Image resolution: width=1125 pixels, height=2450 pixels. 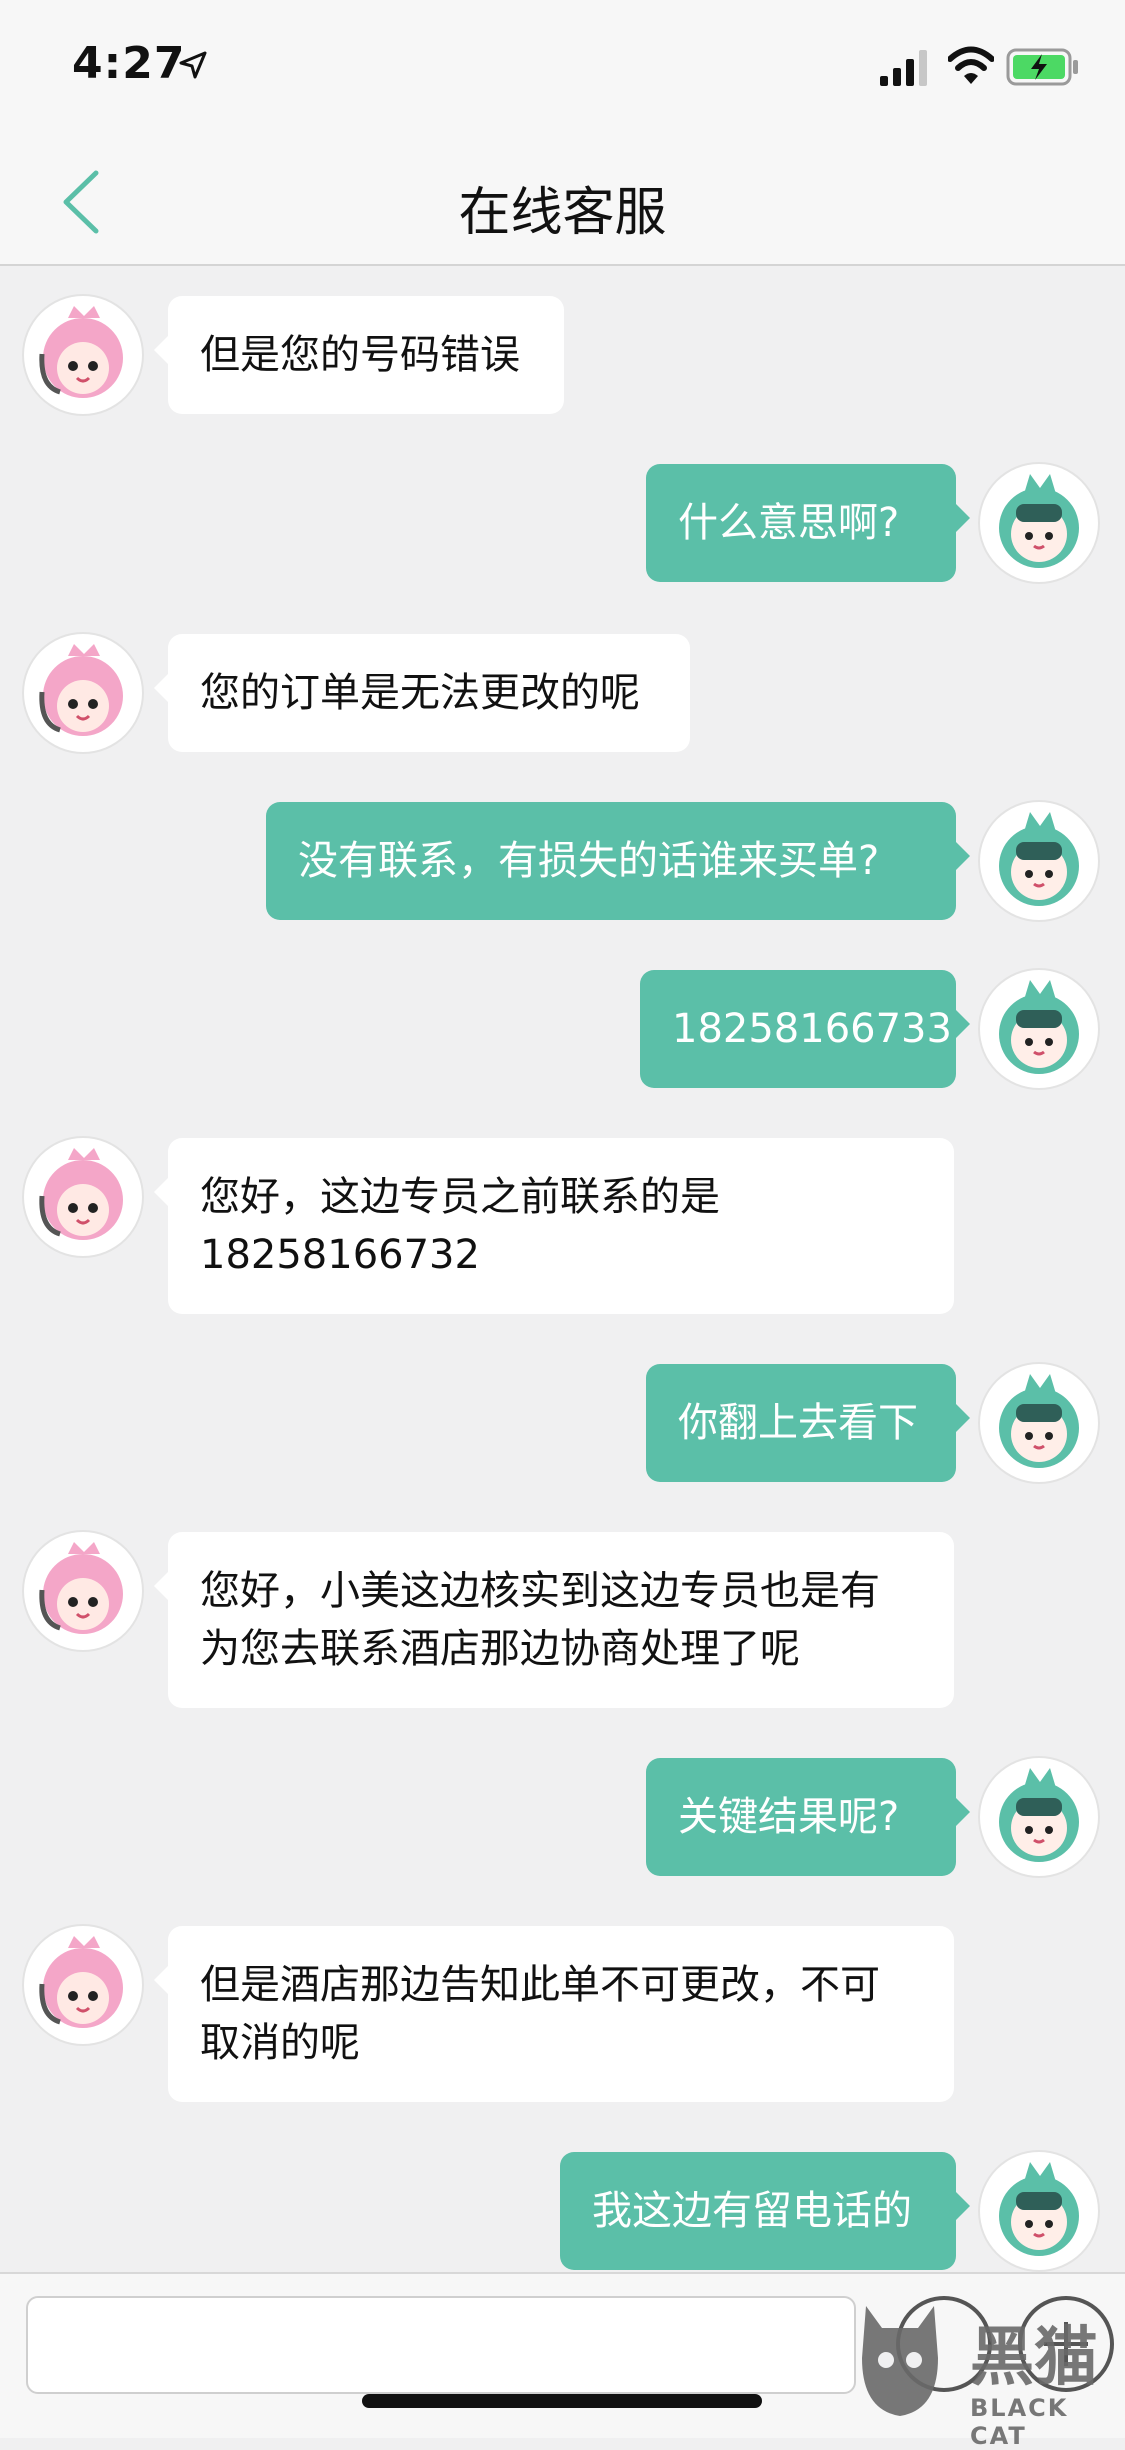 I want to click on message-text-line: 您好，小美这边核实到这边专员也是有, so click(x=540, y=1591).